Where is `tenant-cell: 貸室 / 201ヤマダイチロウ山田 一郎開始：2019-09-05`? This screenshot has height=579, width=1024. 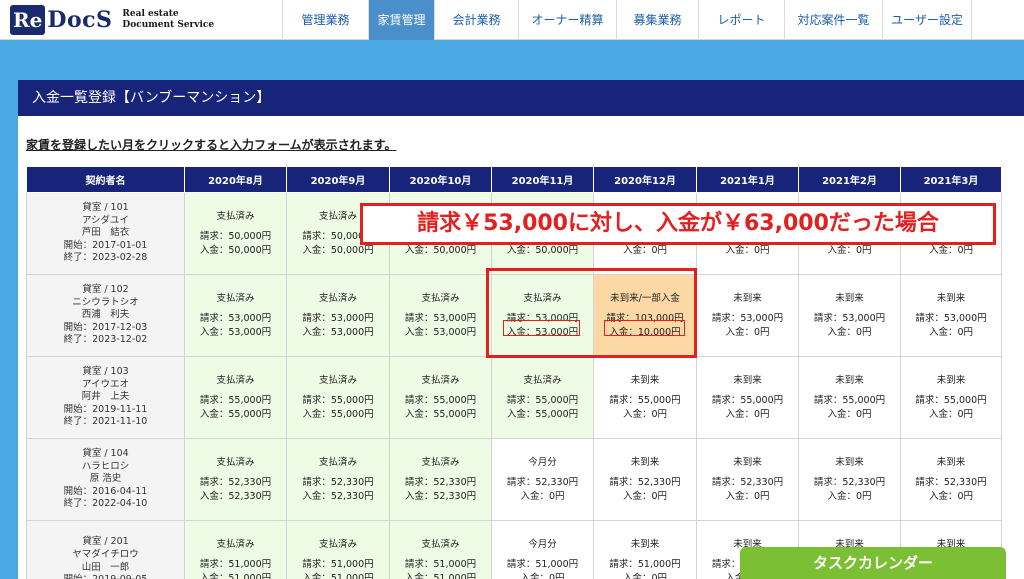
tenant-cell: 貸室 / 201ヤマダイチロウ山田 一郎開始：2019-09-05 is located at coordinates (105, 549).